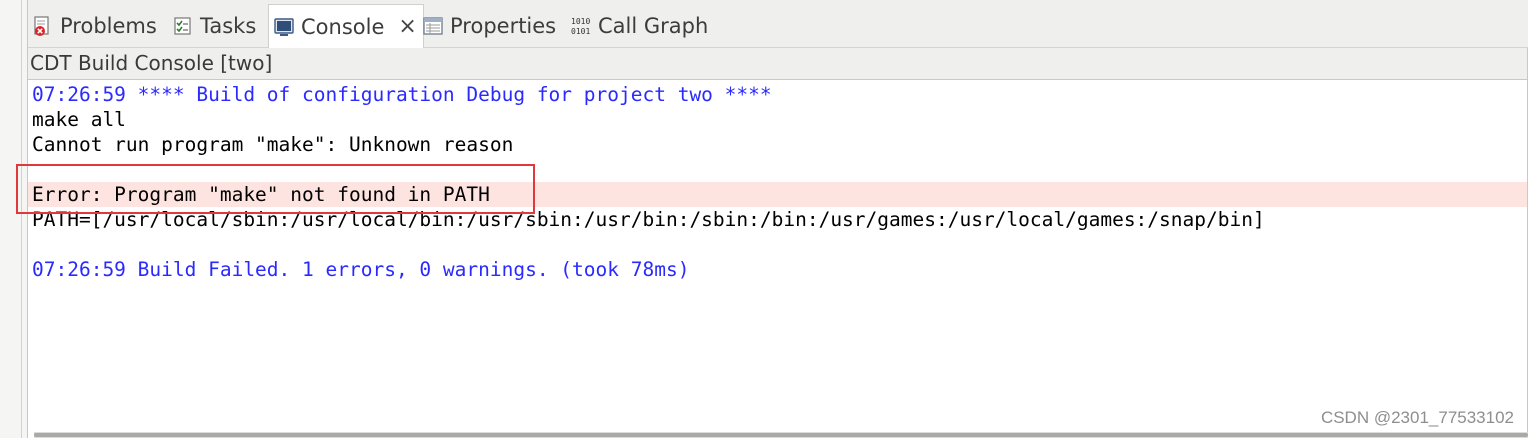  Describe the element at coordinates (407, 26) in the screenshot. I see `close-icon: ×` at that location.